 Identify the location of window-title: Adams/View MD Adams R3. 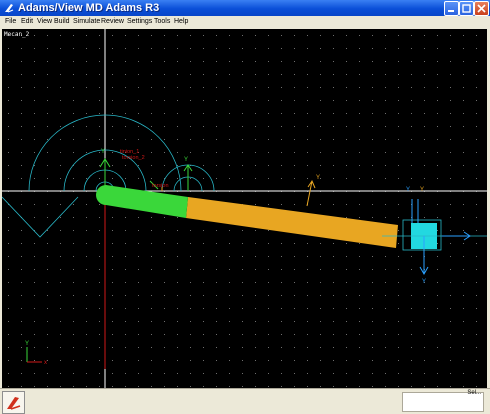
(89, 8).